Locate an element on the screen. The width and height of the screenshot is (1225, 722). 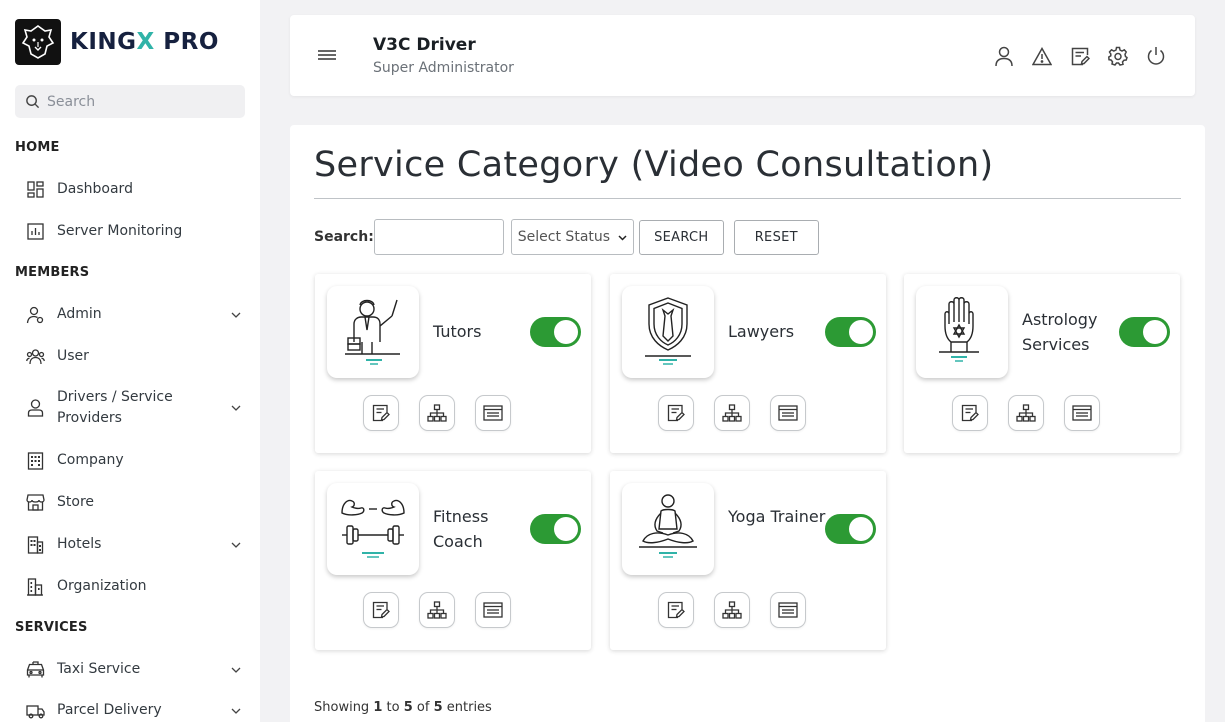
sidebar-item-label: Organization is located at coordinates (102, 586).